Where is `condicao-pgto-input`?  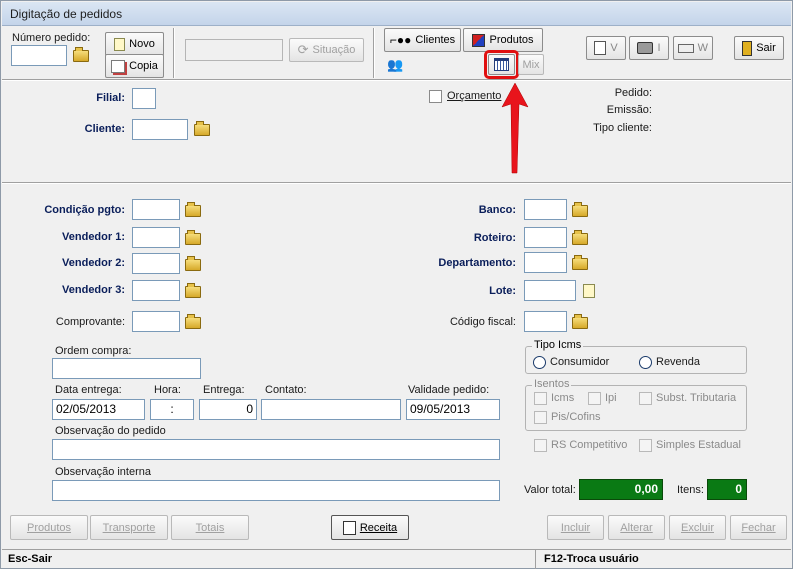
condicao-pgto-input is located at coordinates (156, 209).